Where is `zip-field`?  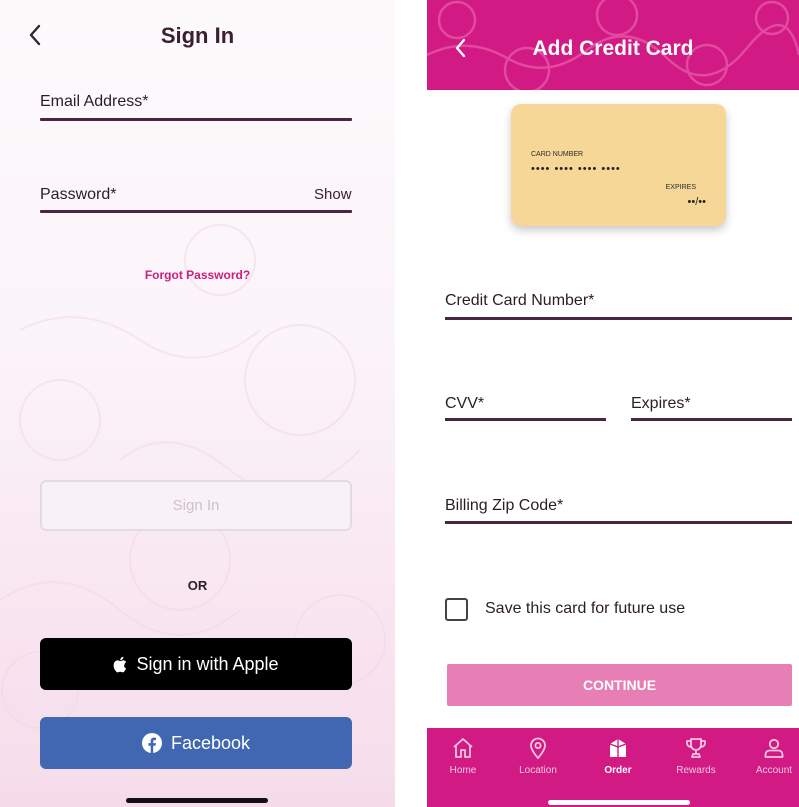 zip-field is located at coordinates (618, 522).